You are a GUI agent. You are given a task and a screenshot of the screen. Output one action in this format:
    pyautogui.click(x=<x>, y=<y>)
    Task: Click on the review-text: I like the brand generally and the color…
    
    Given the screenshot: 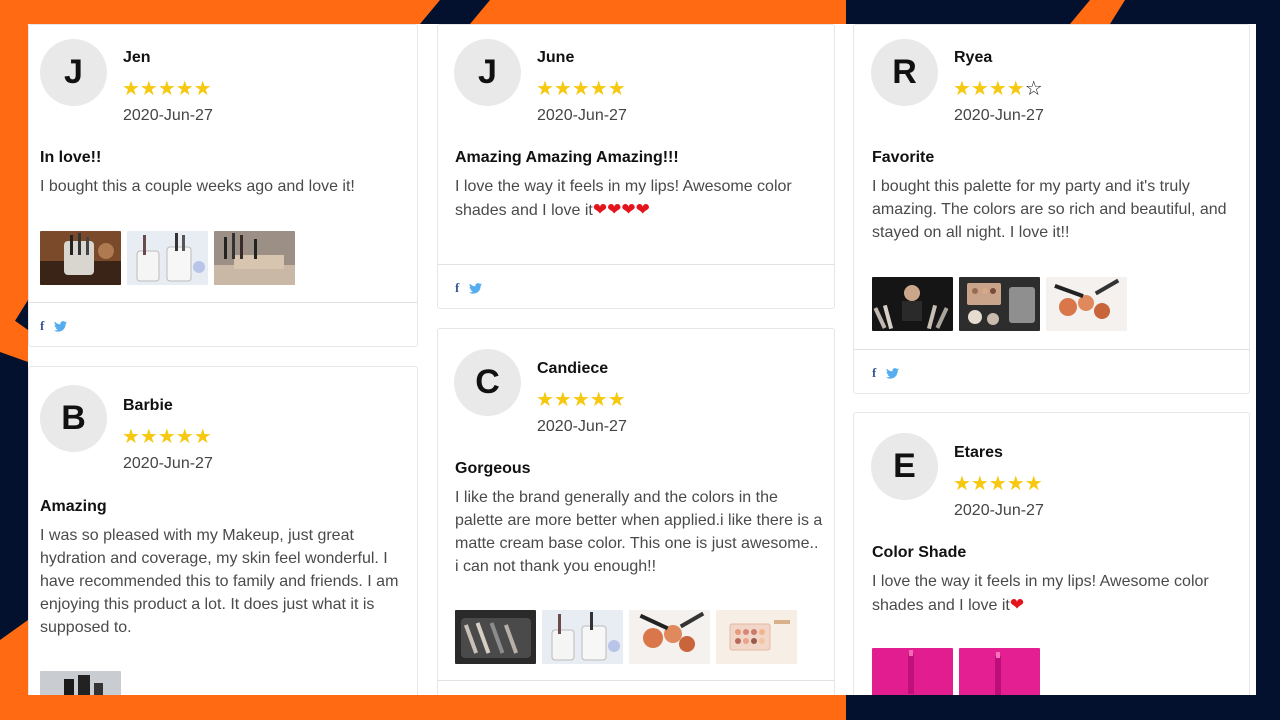 What is the action you would take?
    pyautogui.click(x=639, y=532)
    